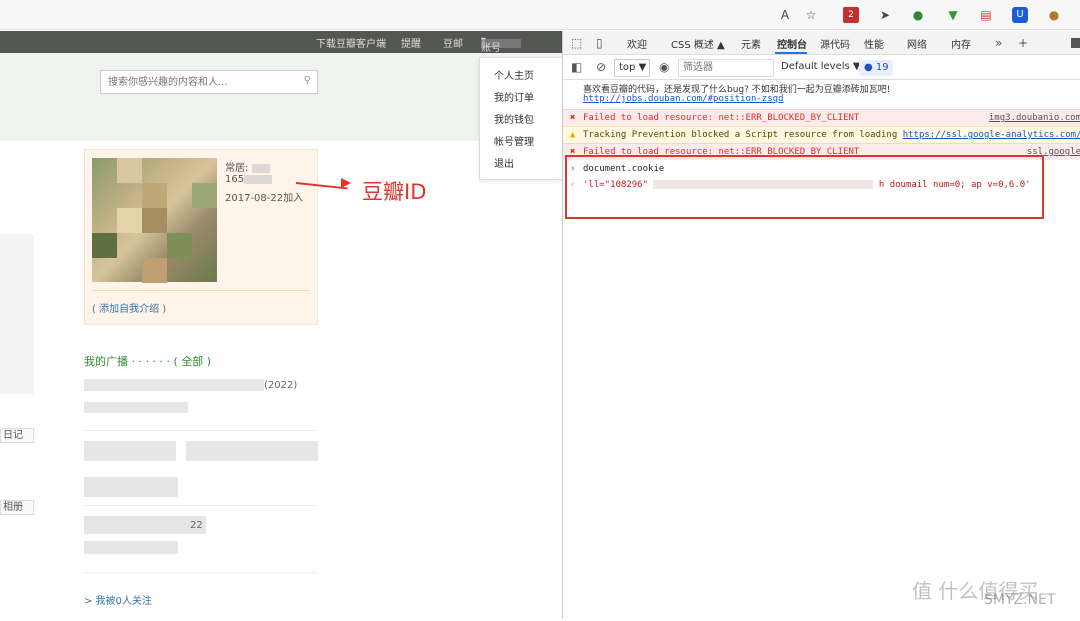 This screenshot has width=1080, height=621. Describe the element at coordinates (953, 15) in the screenshot. I see `download-extension-icon: ▼` at that location.